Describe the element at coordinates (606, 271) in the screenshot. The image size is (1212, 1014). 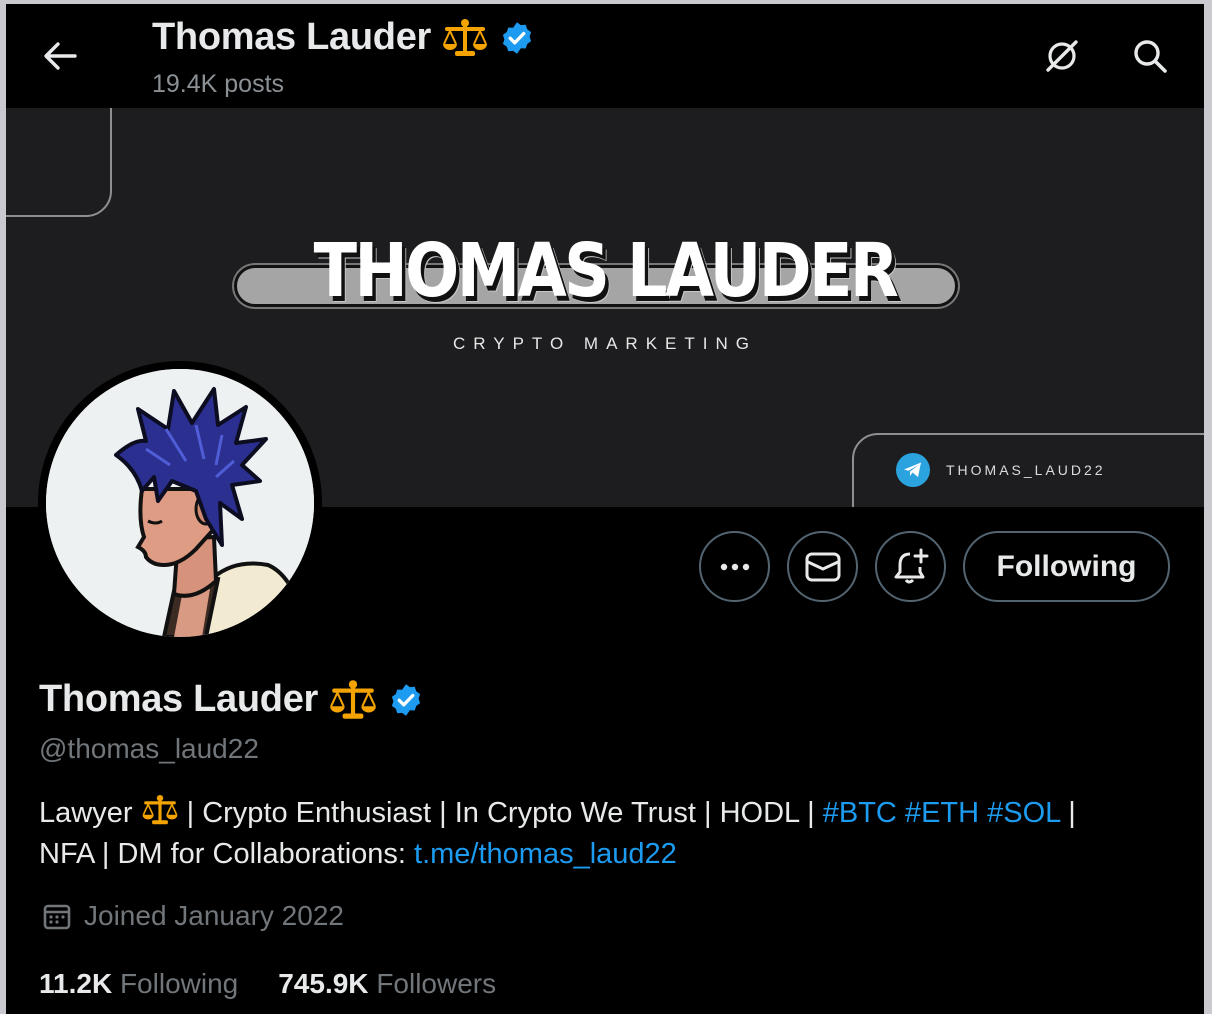
I see `banner-title: THOMAS LAUDER` at that location.